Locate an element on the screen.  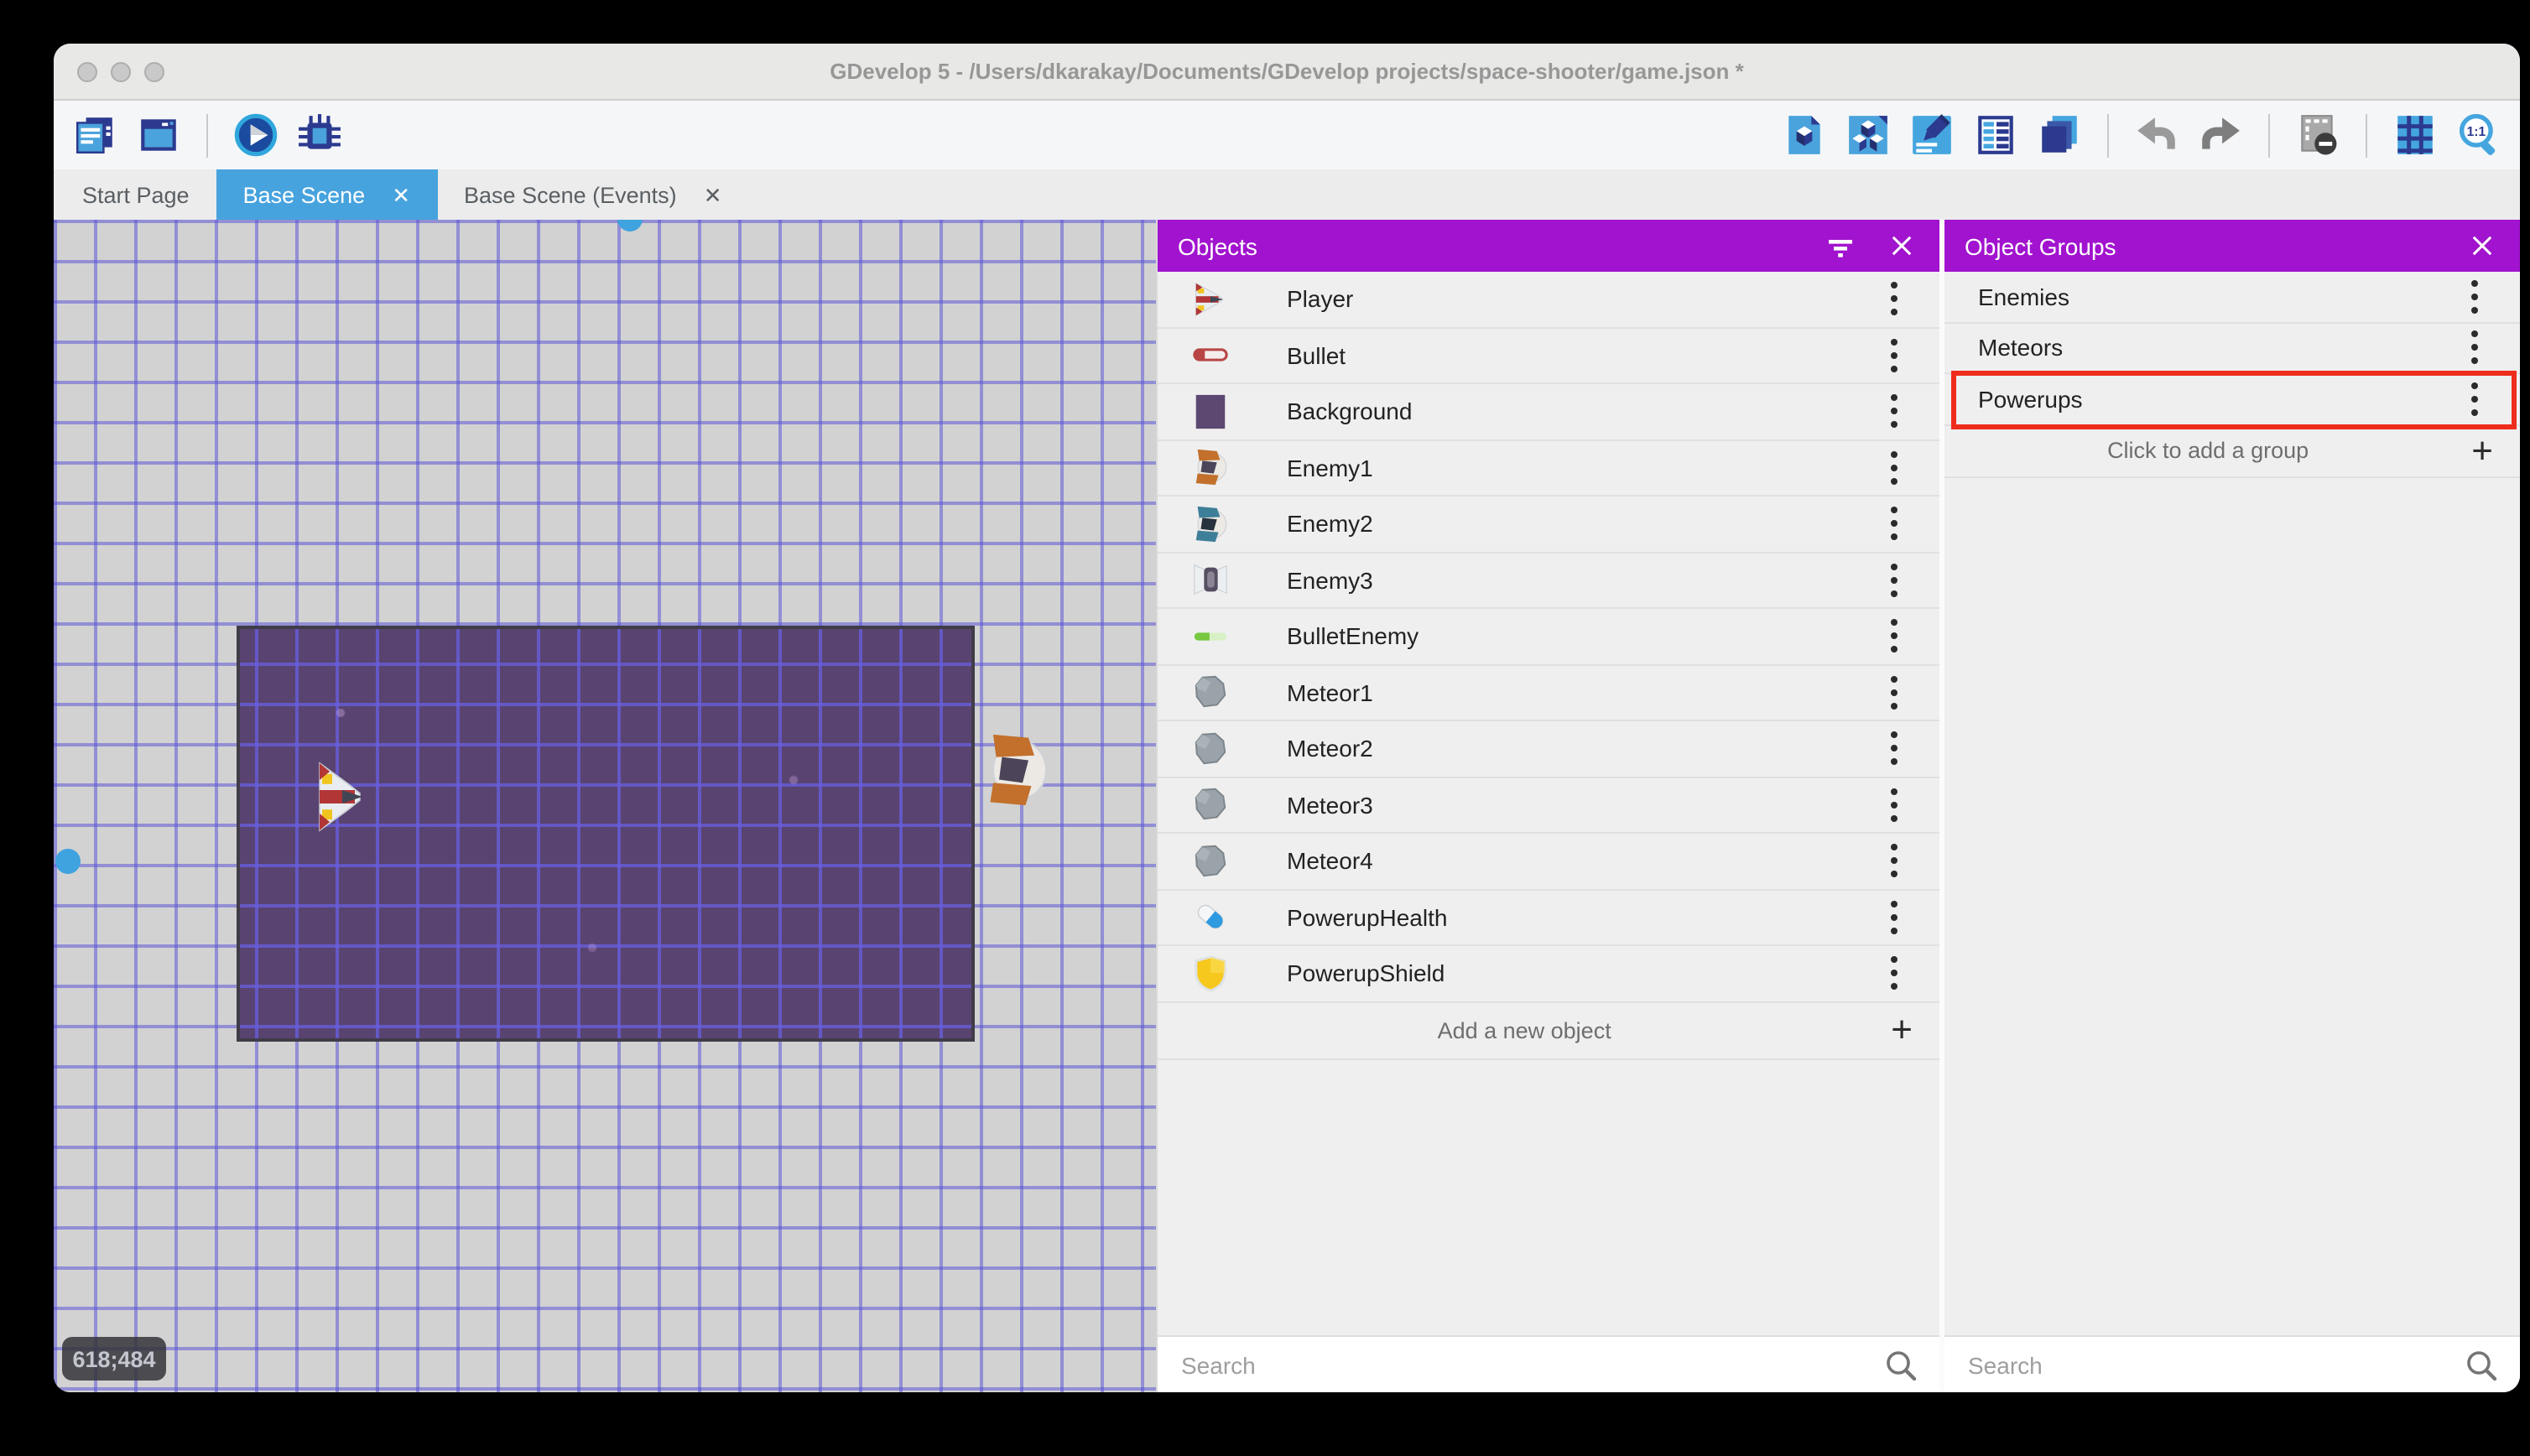
scene-edge-handle-left is located at coordinates (68, 861).